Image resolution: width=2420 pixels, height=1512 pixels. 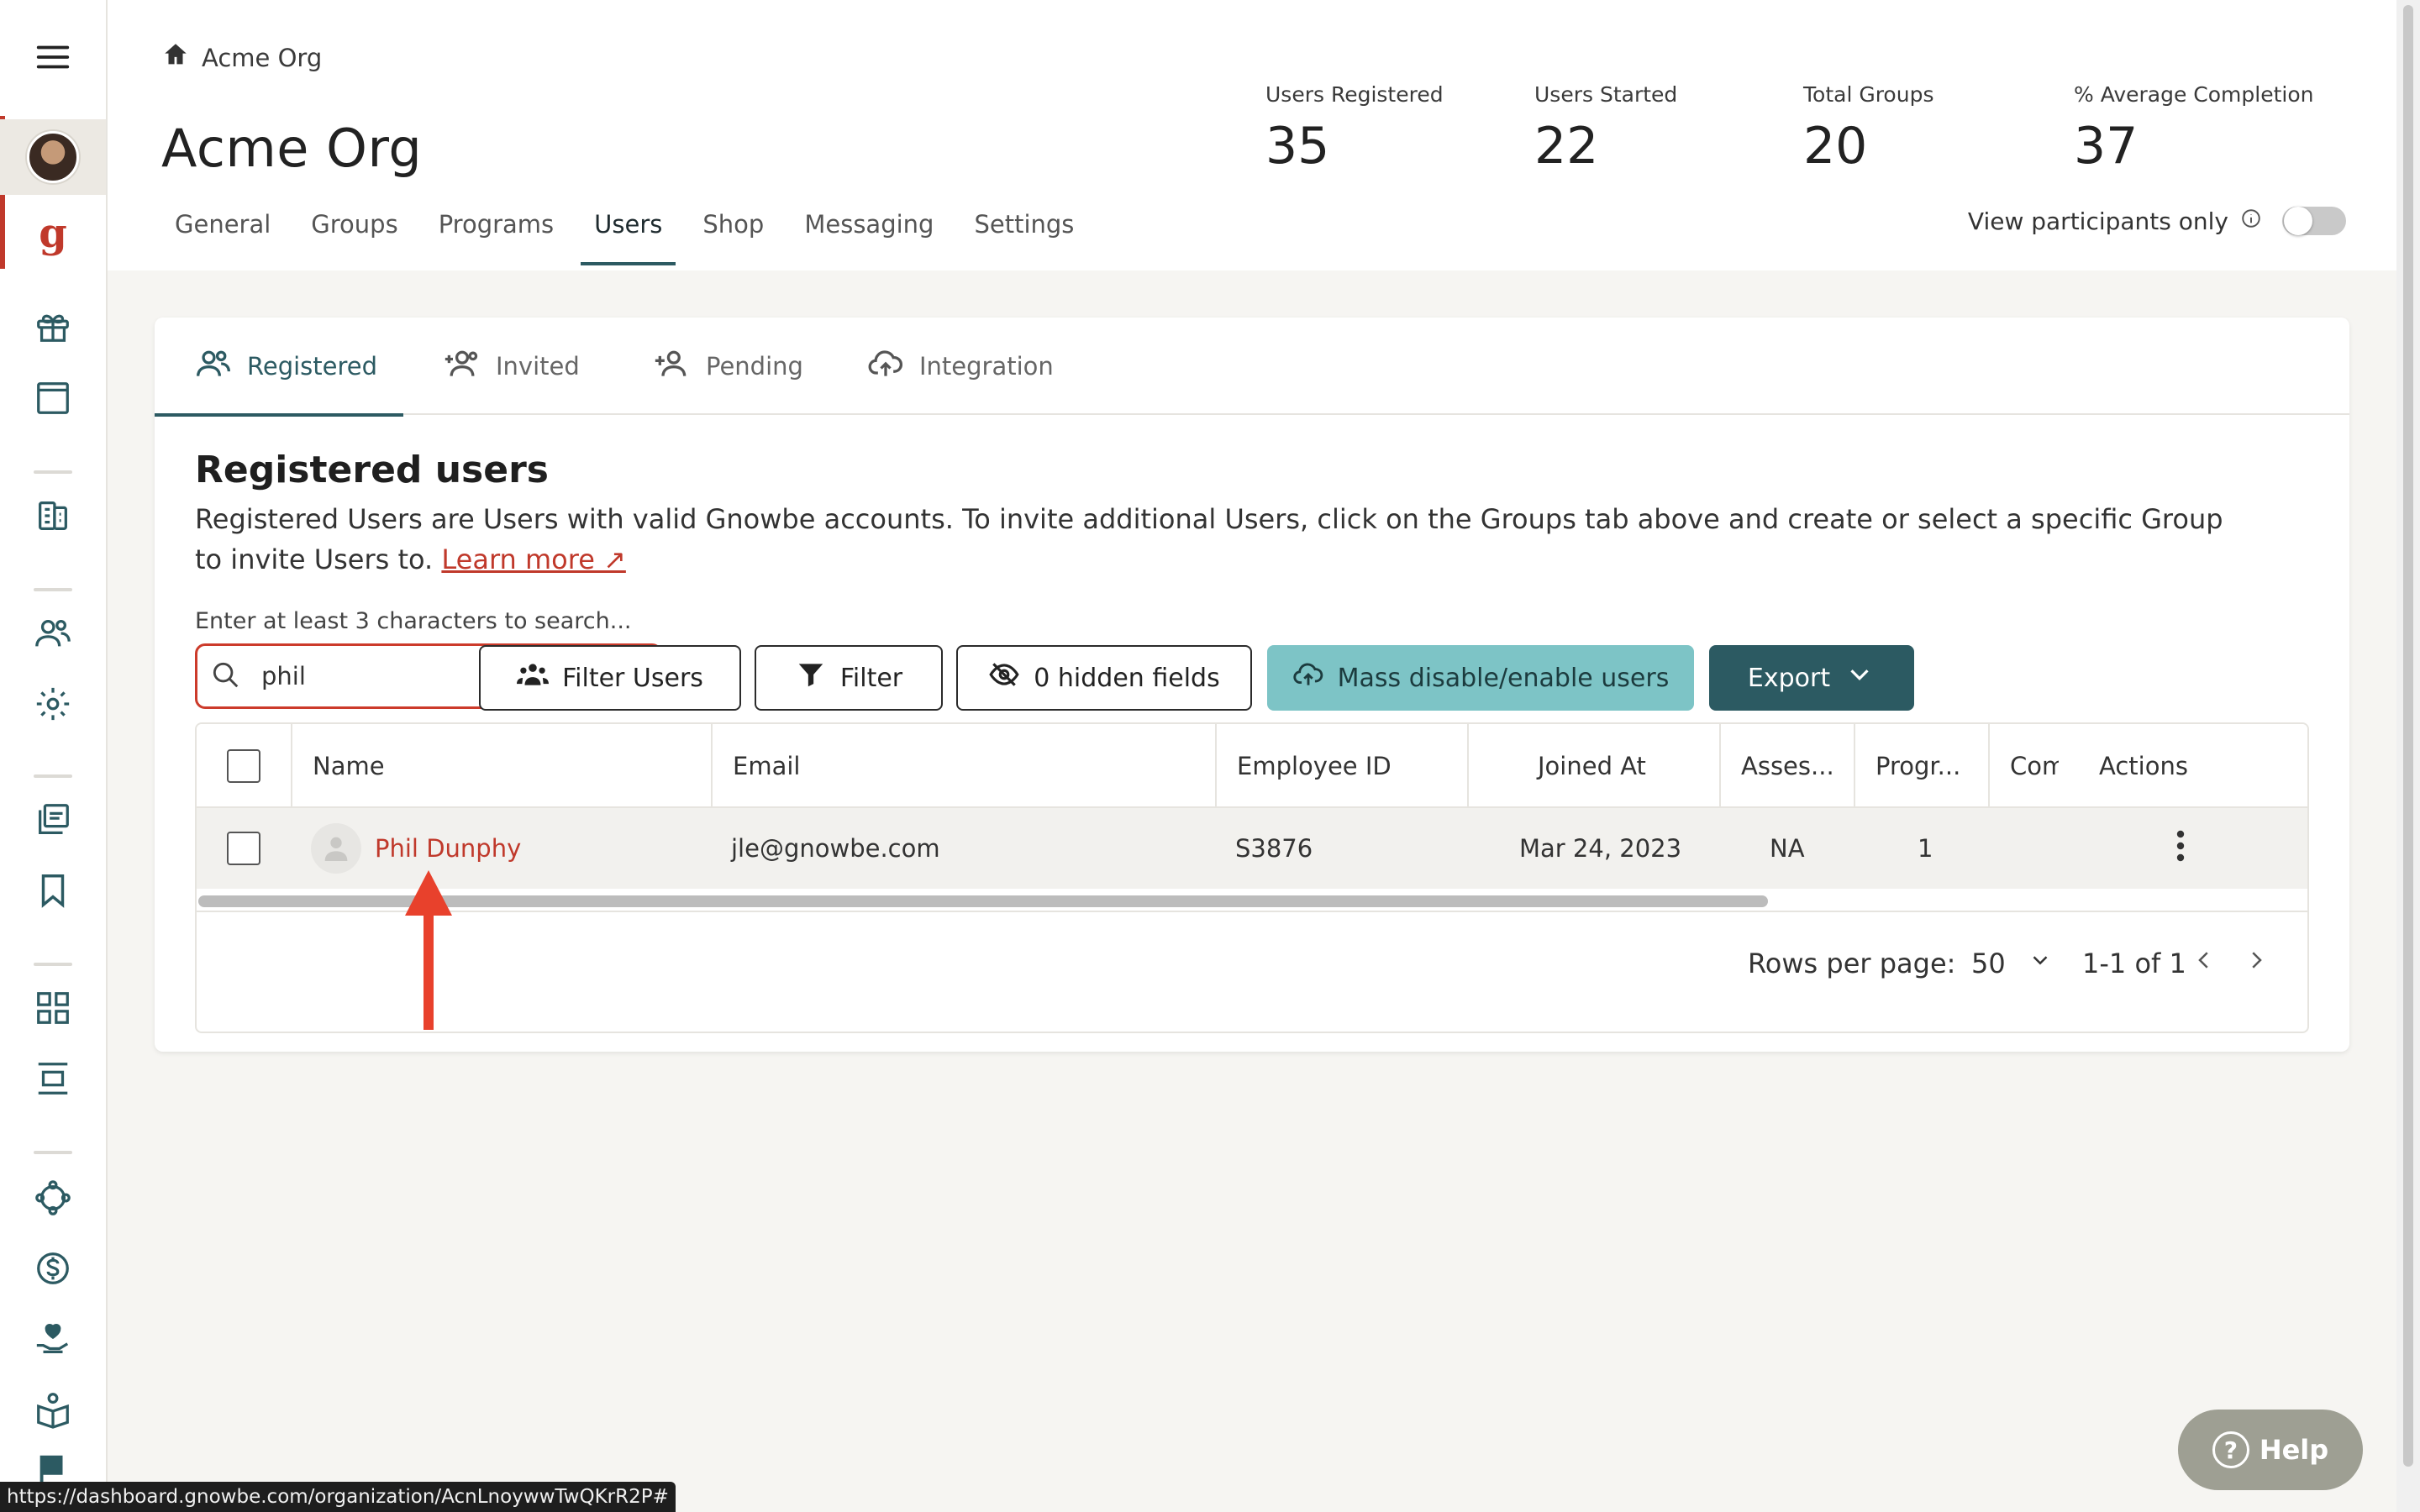 I want to click on learning-icon, so click(x=53, y=1409).